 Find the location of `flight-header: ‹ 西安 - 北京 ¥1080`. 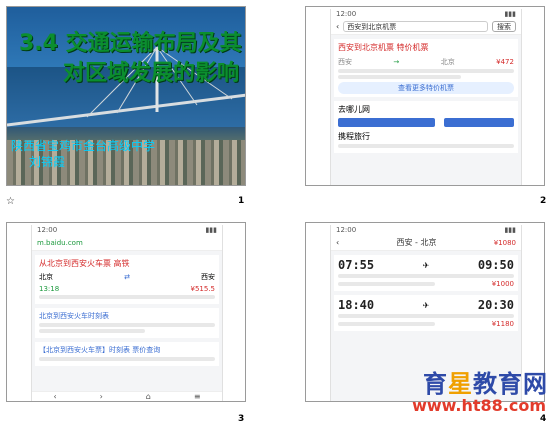

flight-header: ‹ 西安 - 北京 ¥1080 is located at coordinates (426, 243).